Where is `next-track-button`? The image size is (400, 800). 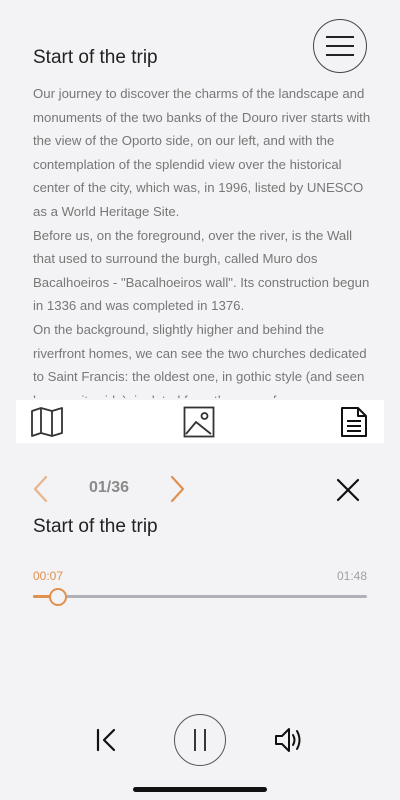 next-track-button is located at coordinates (178, 489).